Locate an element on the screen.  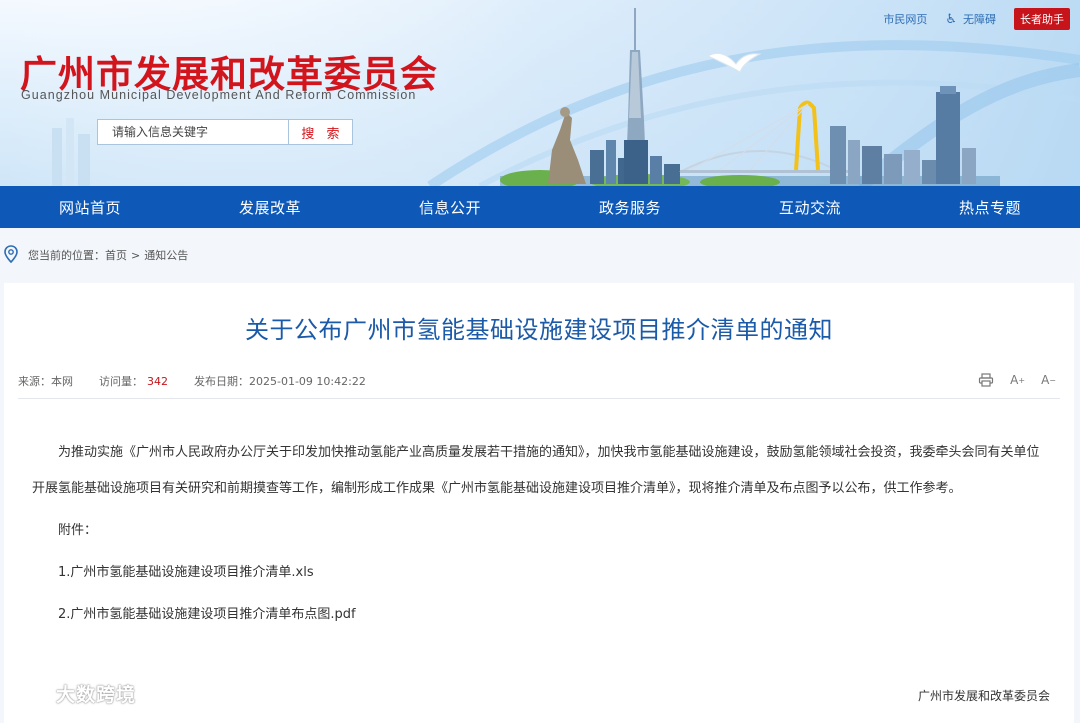
font-decrease-label: A is located at coordinates (1045, 380).